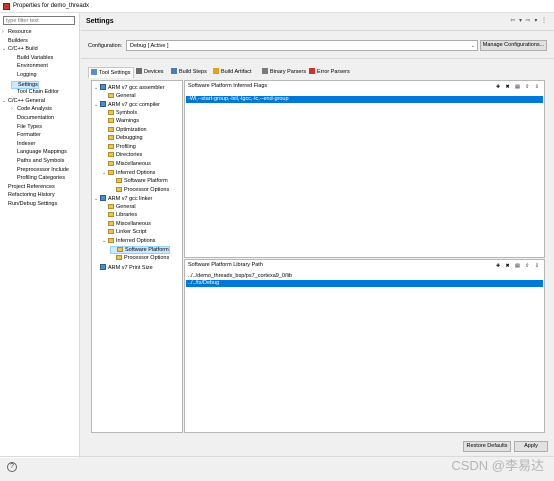  Describe the element at coordinates (39, 20) in the screenshot. I see `filter-input: type filter text` at that location.